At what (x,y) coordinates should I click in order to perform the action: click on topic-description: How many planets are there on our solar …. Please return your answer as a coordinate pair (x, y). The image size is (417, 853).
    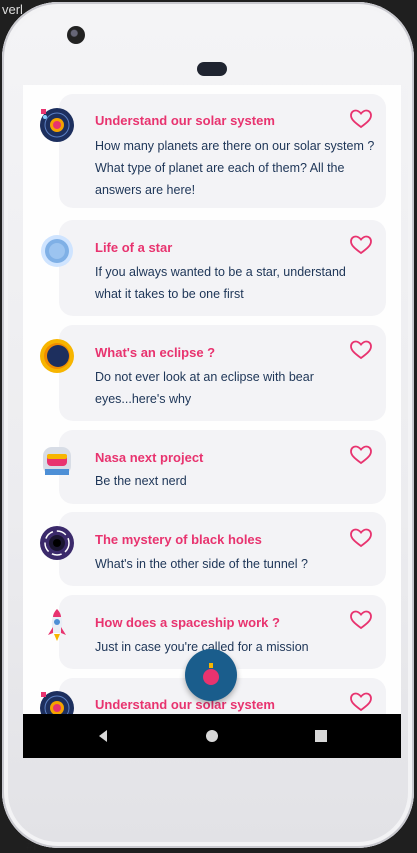
    Looking at the image, I should click on (235, 168).